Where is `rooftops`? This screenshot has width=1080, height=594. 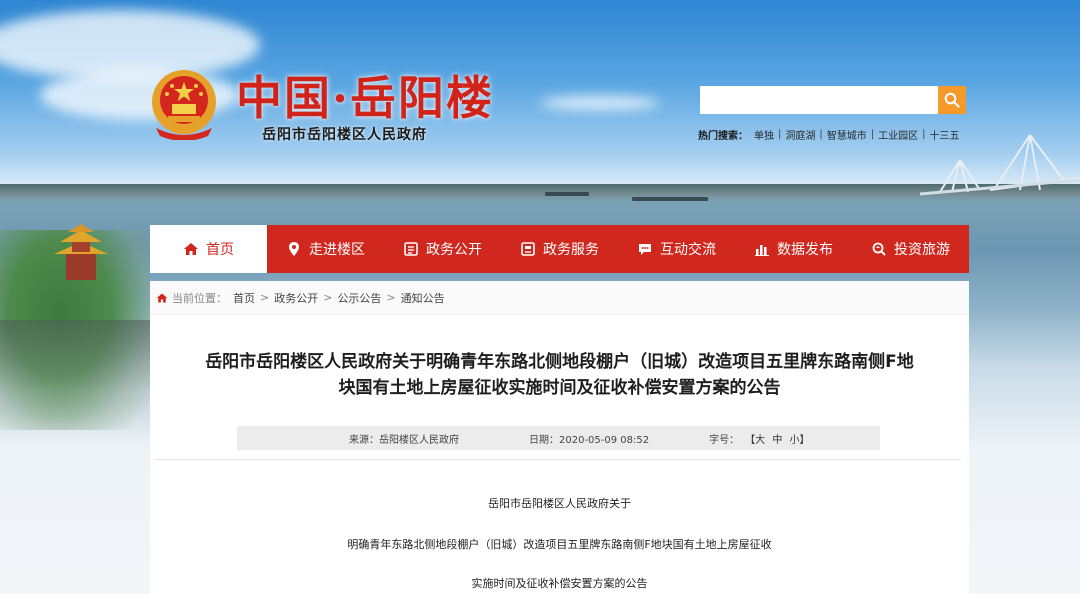 rooftops is located at coordinates (75, 380).